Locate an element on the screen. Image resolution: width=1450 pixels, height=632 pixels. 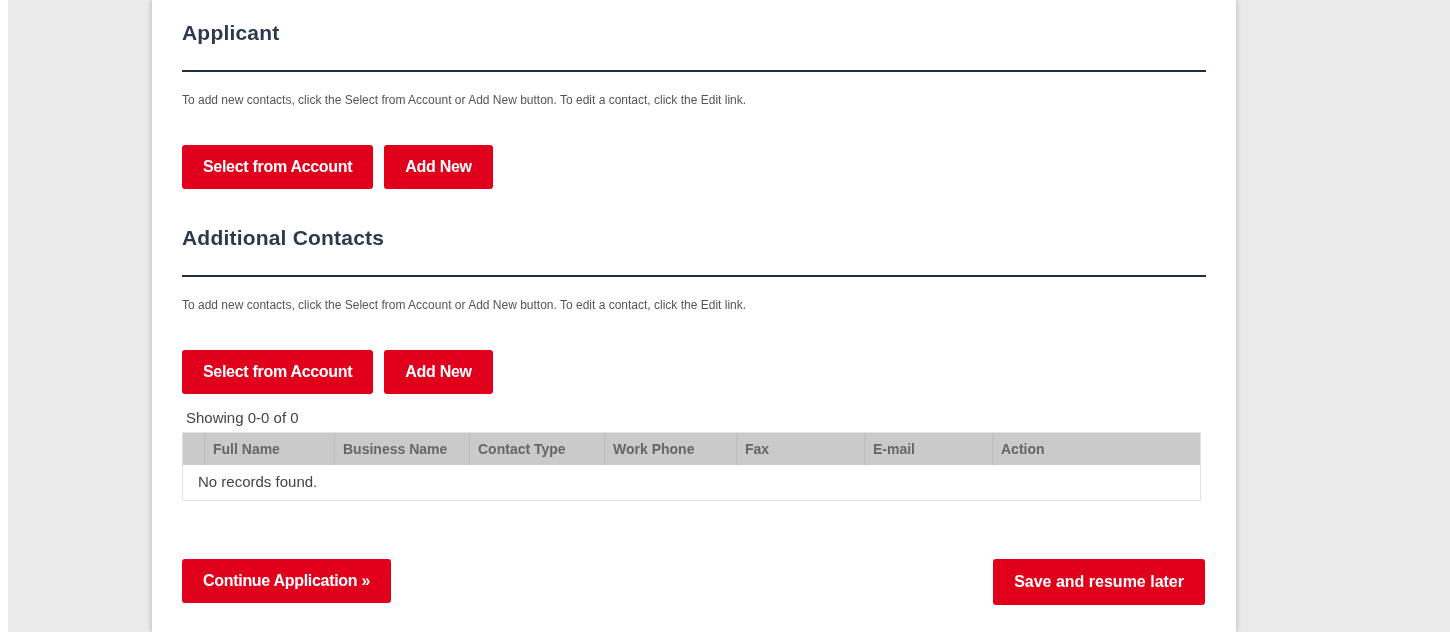
continue-application-button: Continue Application » is located at coordinates (287, 581).